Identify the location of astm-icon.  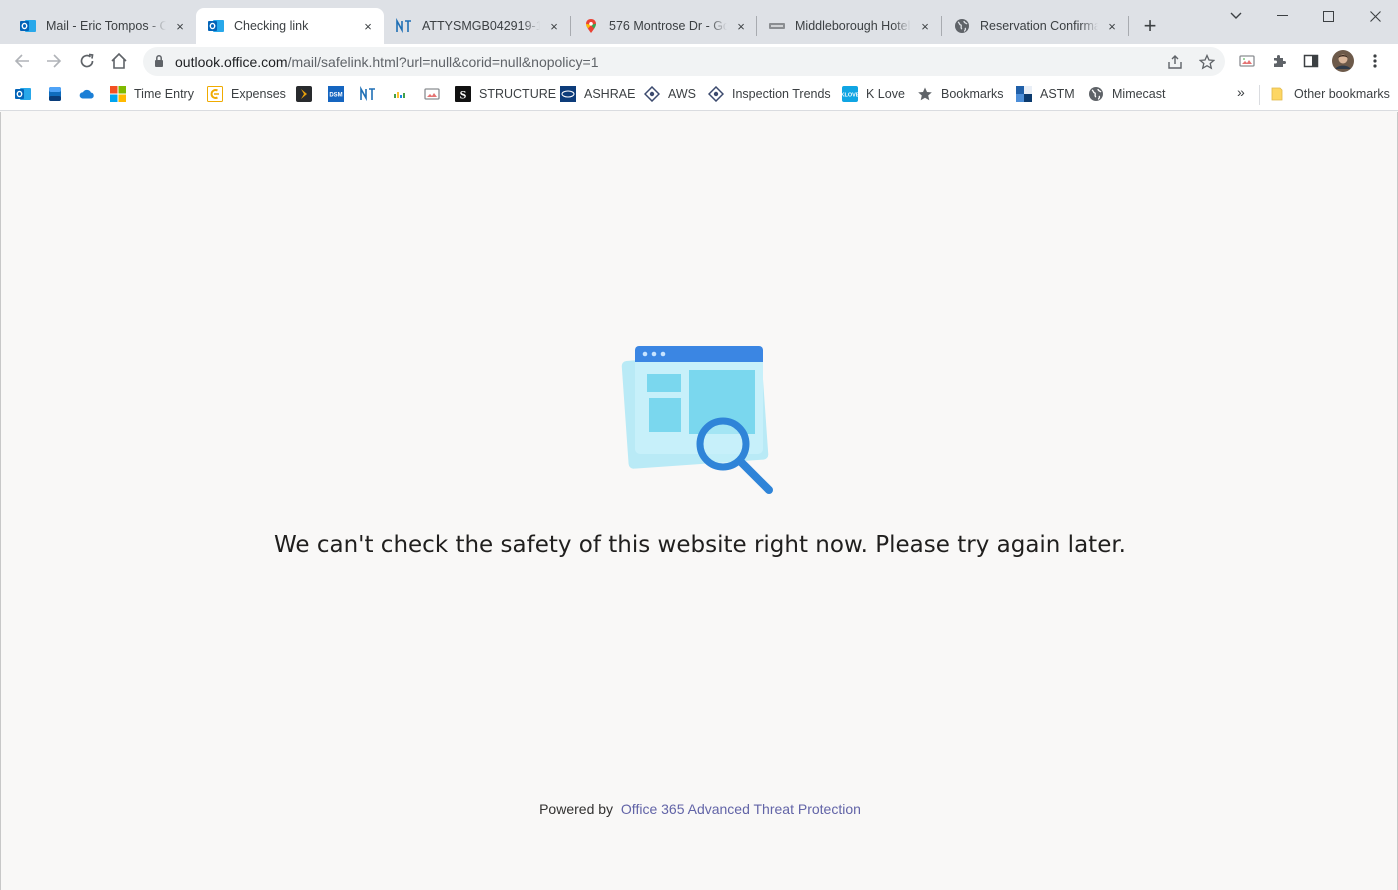
(1024, 94).